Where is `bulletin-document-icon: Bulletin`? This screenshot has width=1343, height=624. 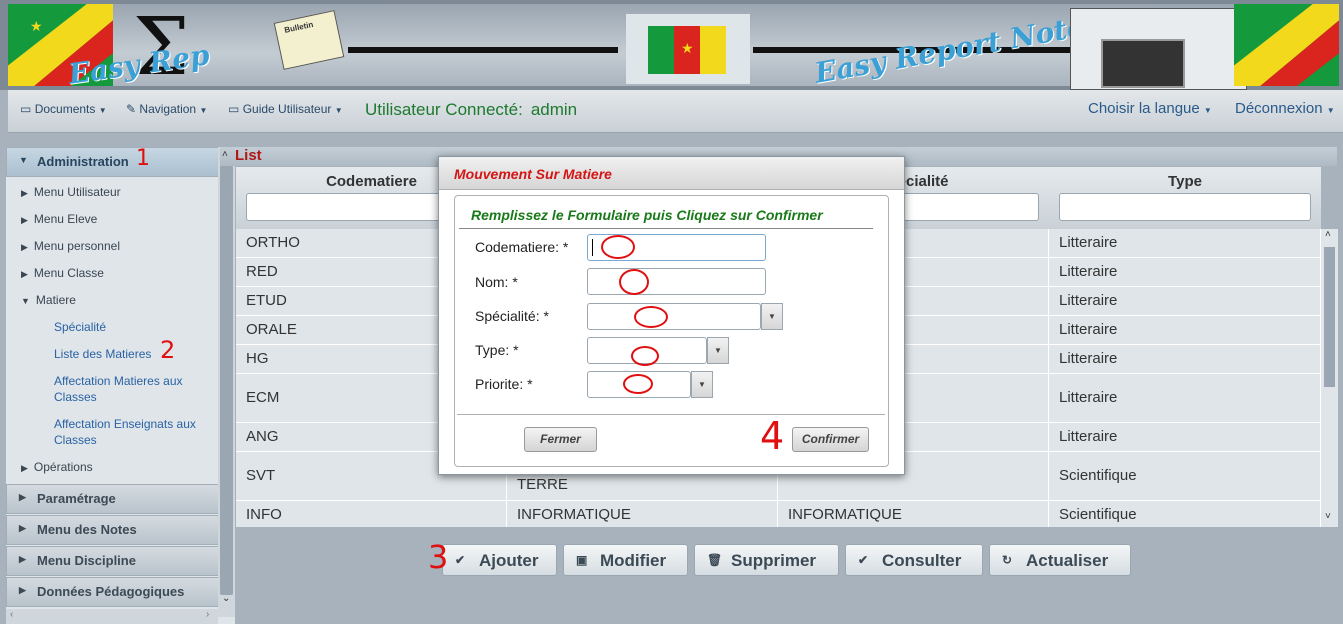
bulletin-document-icon: Bulletin is located at coordinates (309, 40).